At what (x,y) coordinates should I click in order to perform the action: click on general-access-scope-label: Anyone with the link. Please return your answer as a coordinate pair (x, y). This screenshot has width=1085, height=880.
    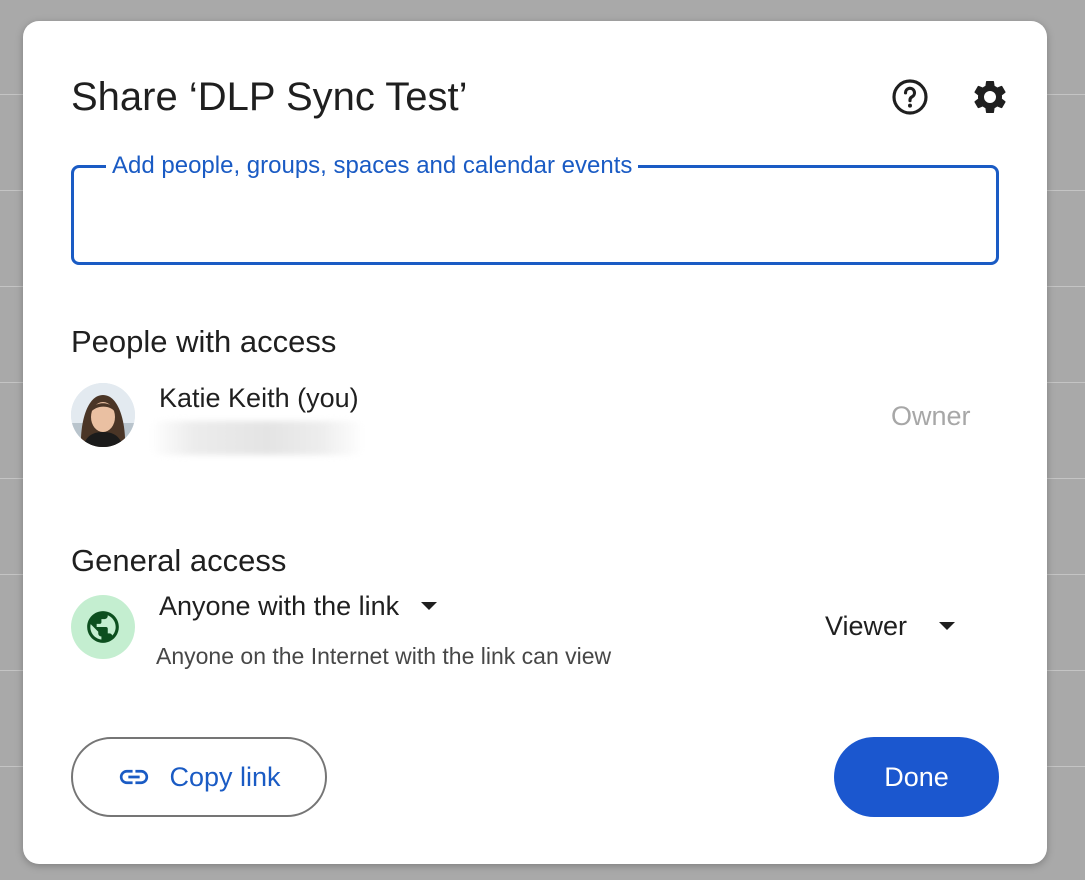
    Looking at the image, I should click on (279, 606).